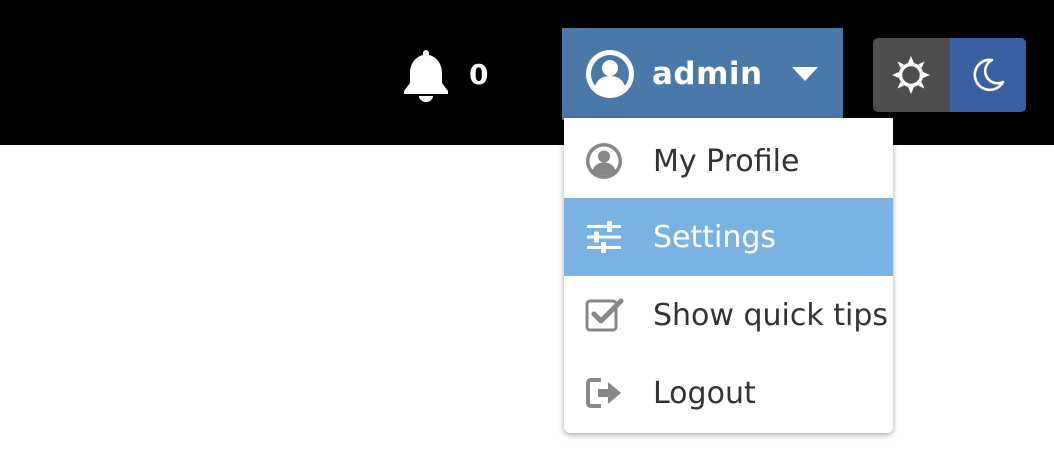 The width and height of the screenshot is (1054, 458). What do you see at coordinates (604, 393) in the screenshot?
I see `logout-icon` at bounding box center [604, 393].